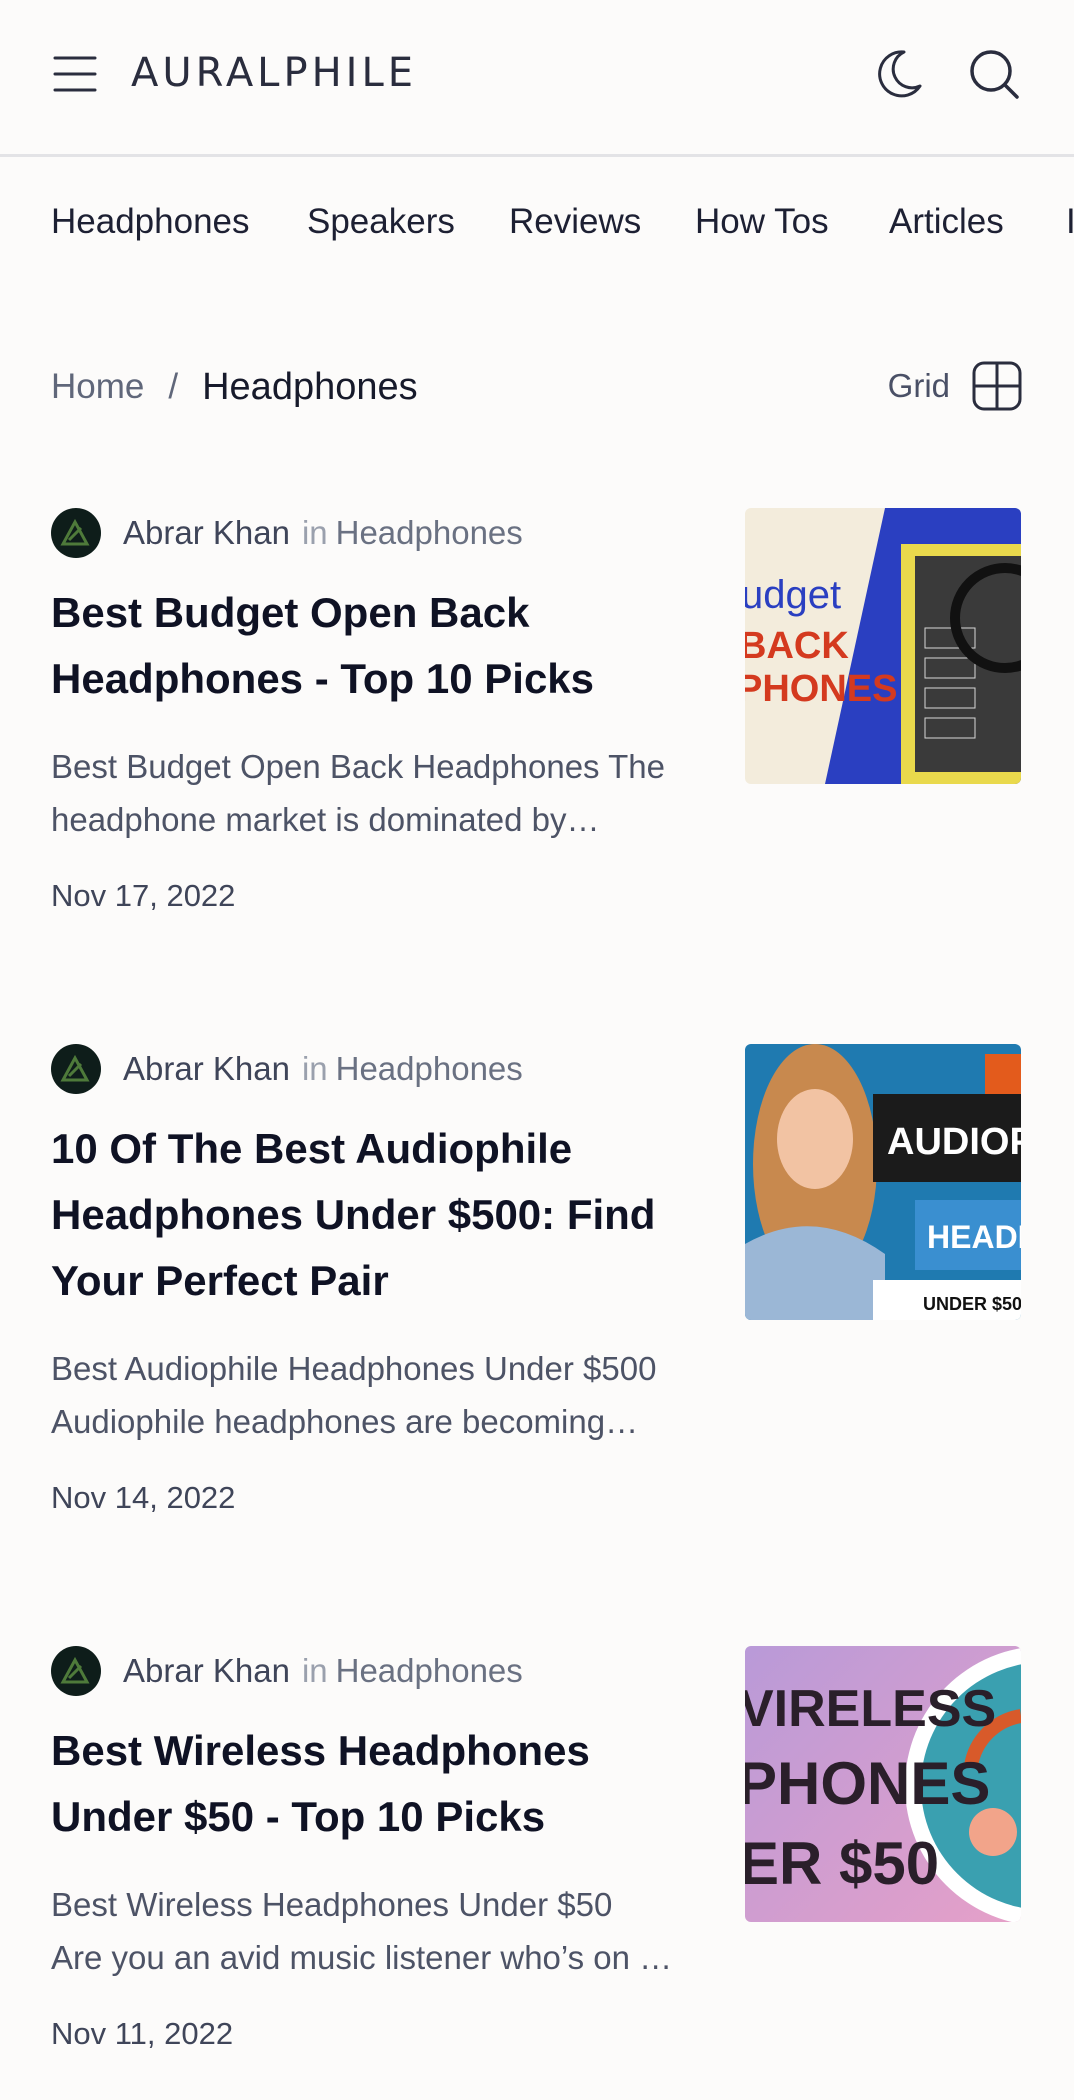  What do you see at coordinates (762, 222) in the screenshot?
I see `nav-item-how-tos: How Tos` at bounding box center [762, 222].